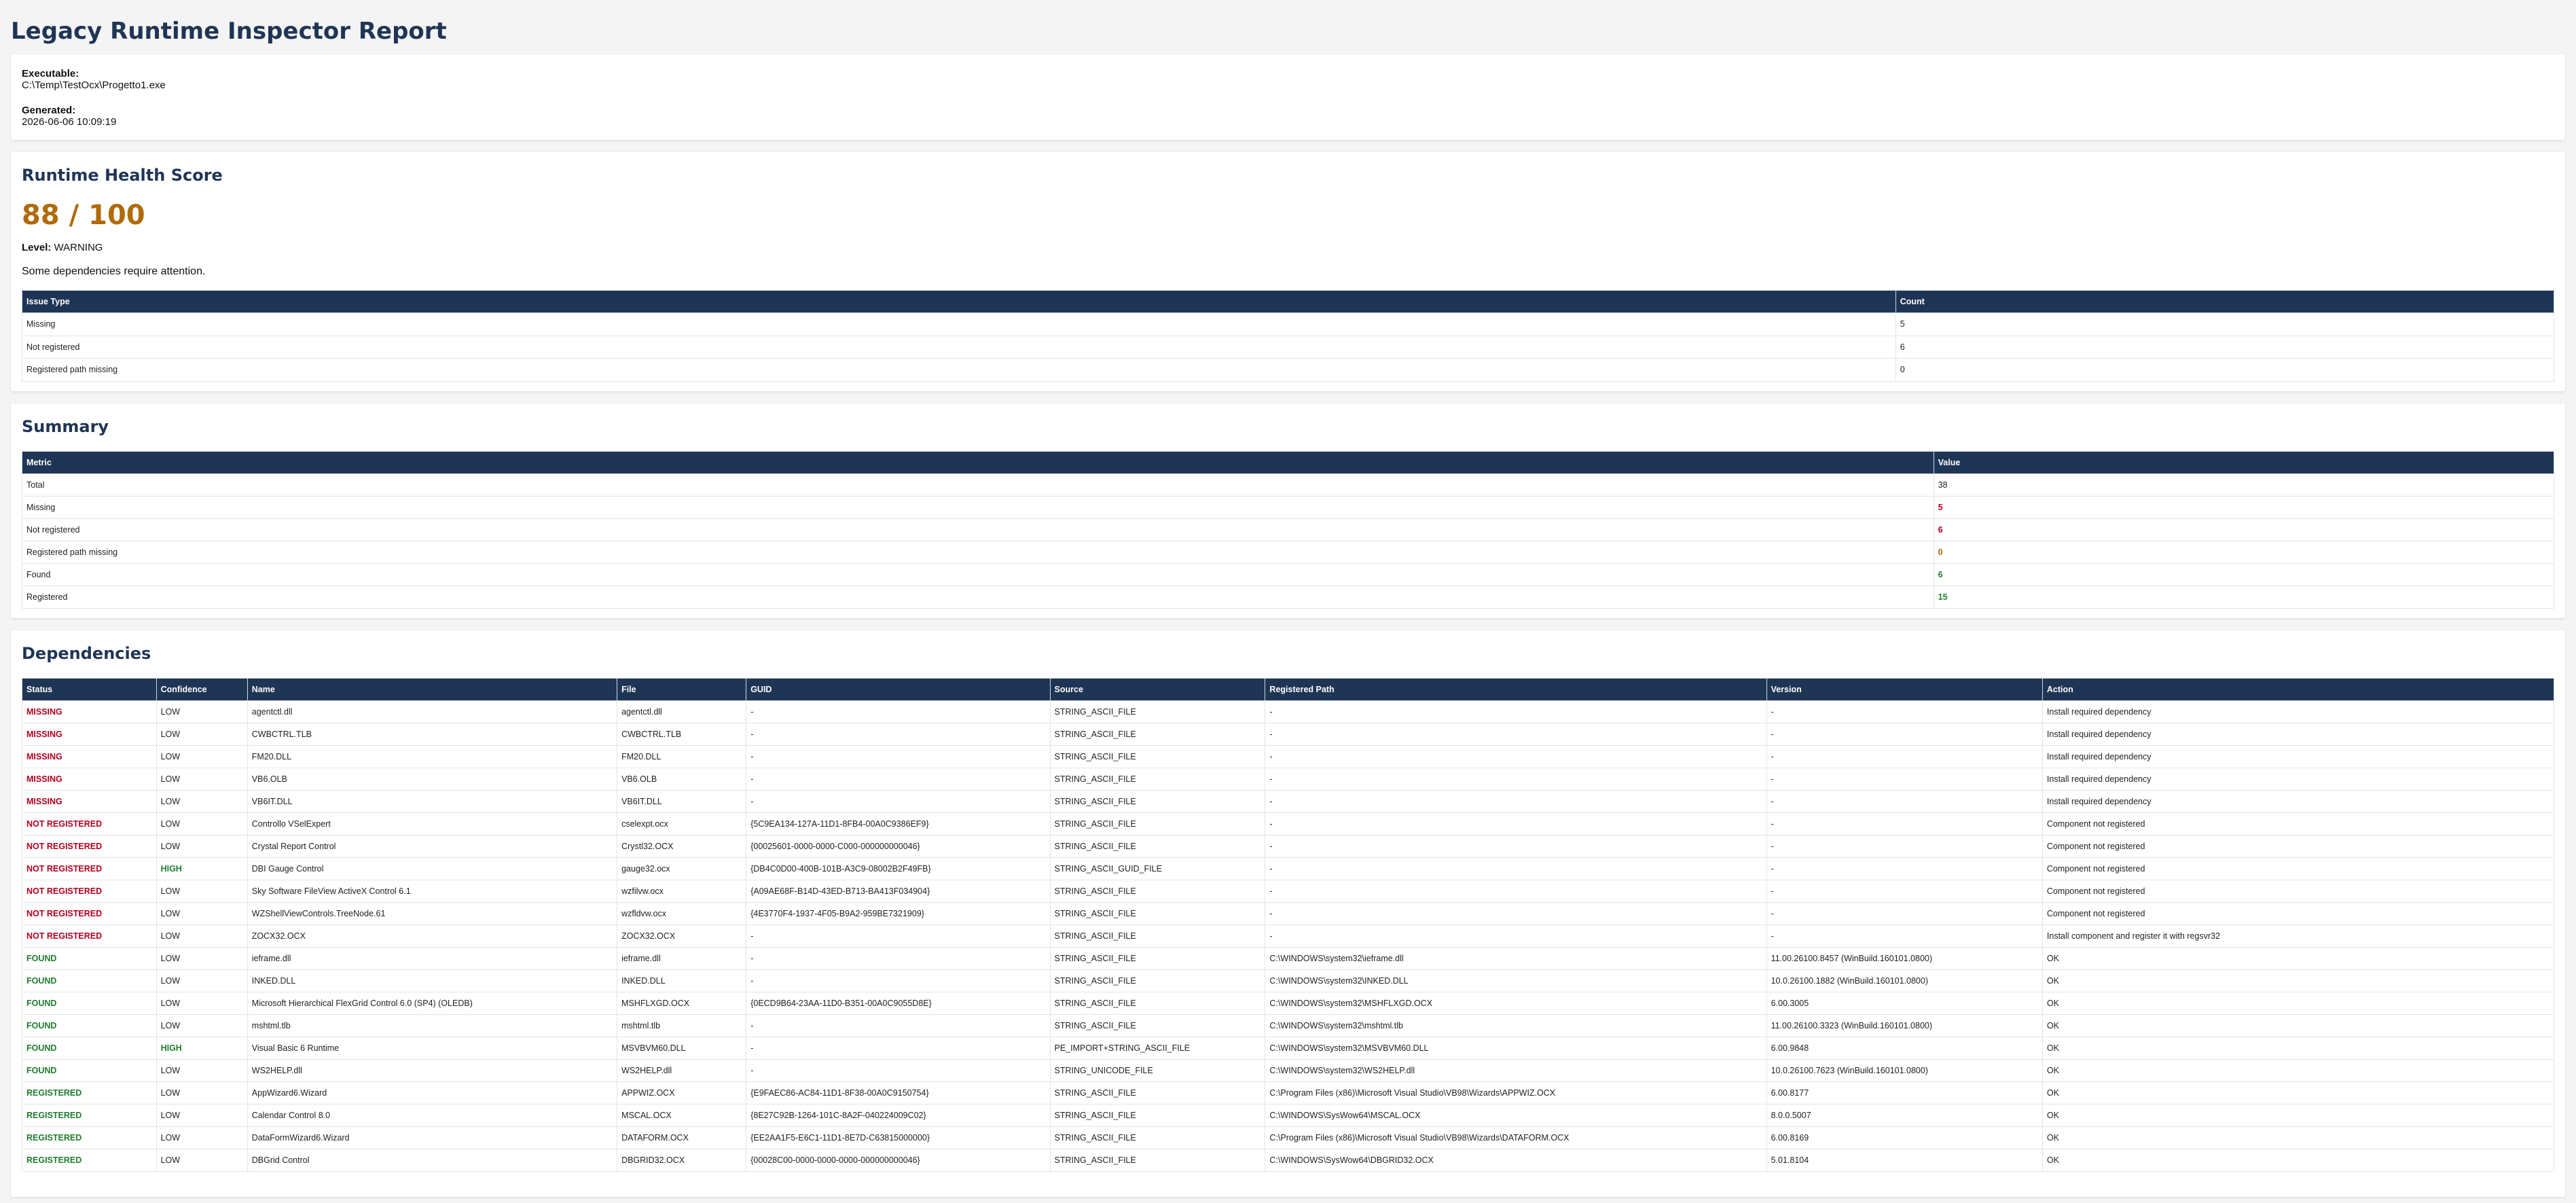 The height and width of the screenshot is (1203, 2576). What do you see at coordinates (898, 1115) in the screenshot?
I see `table-cell: {8E27C92B-1264-101C-8A2F-040224009C02}` at bounding box center [898, 1115].